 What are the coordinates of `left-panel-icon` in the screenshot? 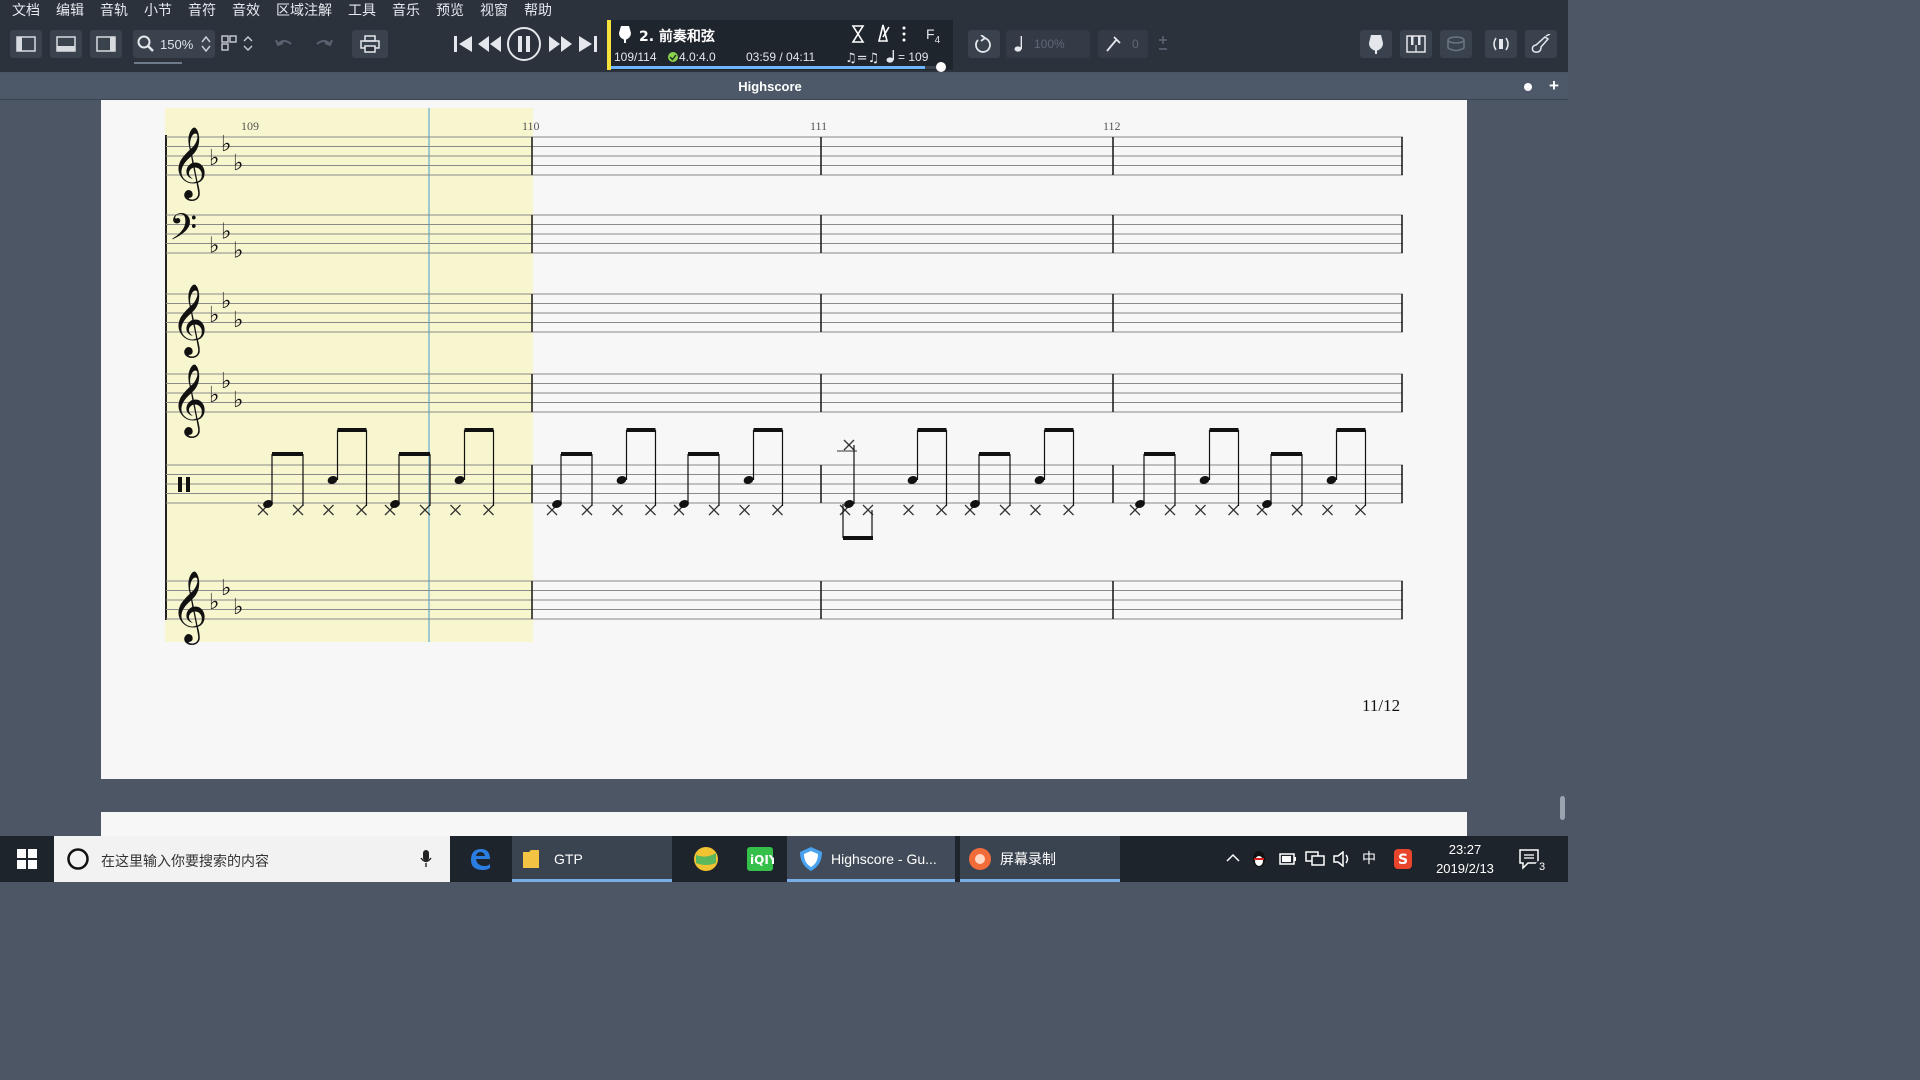 It's located at (26, 44).